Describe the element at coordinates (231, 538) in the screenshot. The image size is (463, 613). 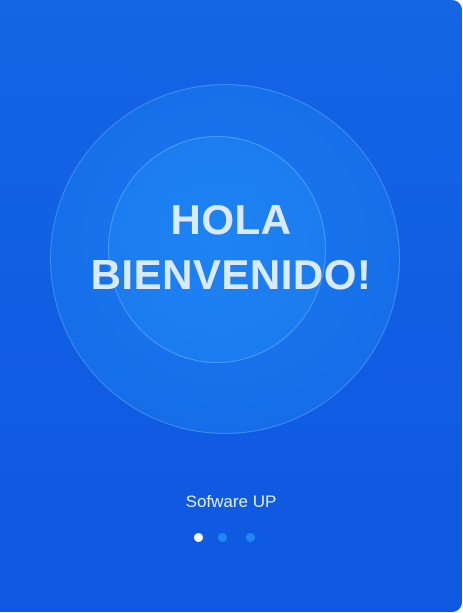
I see `pagination-dots` at that location.